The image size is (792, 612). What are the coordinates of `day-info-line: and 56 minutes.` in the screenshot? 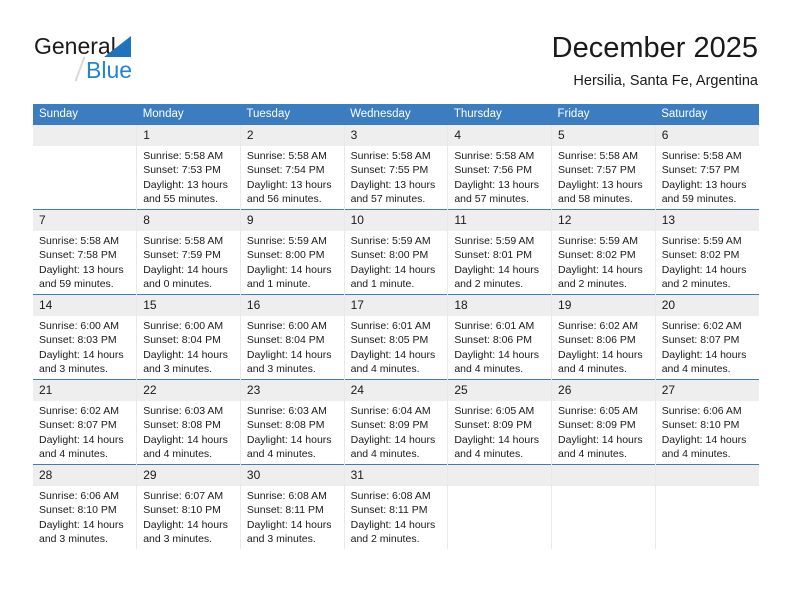 It's located at (284, 199).